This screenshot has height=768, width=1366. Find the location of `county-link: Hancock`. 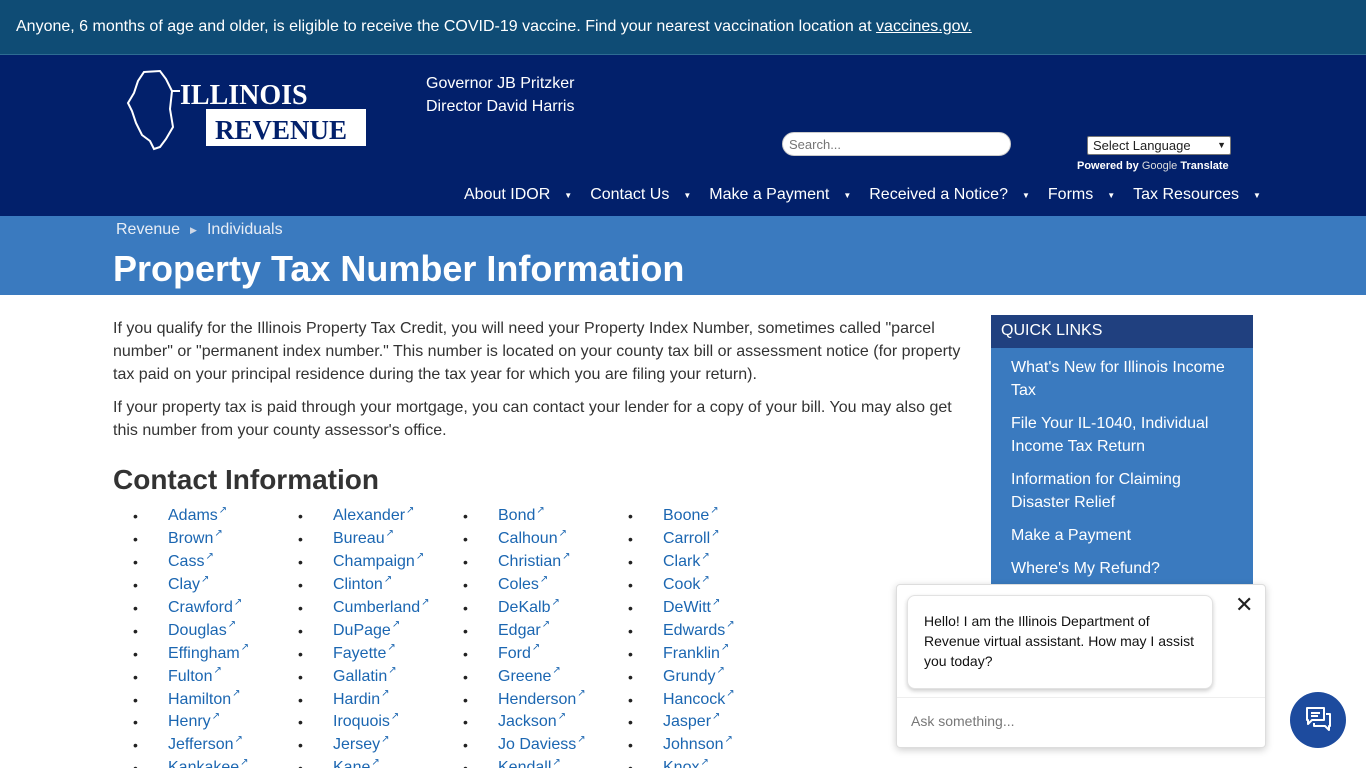

county-link: Hancock is located at coordinates (694, 700).